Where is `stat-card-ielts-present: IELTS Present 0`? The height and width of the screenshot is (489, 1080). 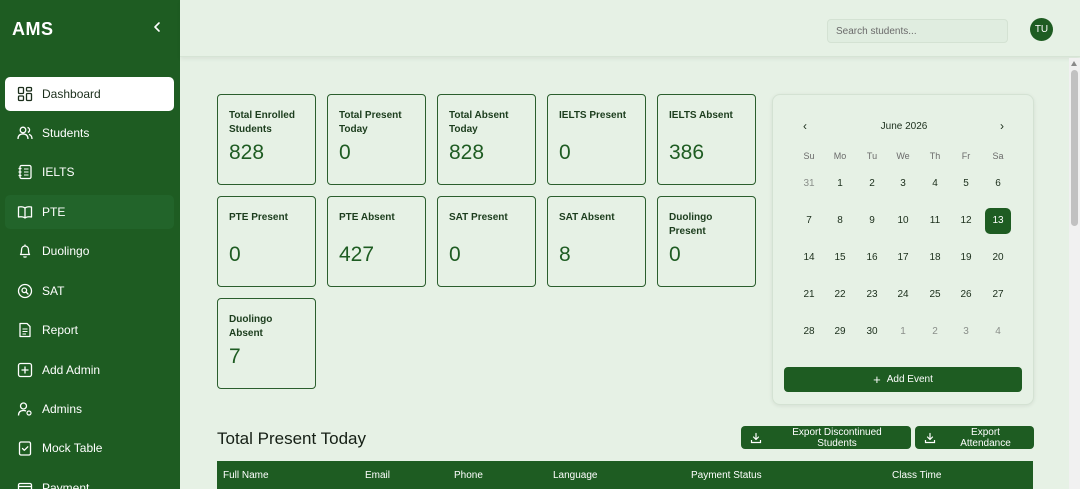
stat-card-ielts-present: IELTS Present 0 is located at coordinates (596, 139).